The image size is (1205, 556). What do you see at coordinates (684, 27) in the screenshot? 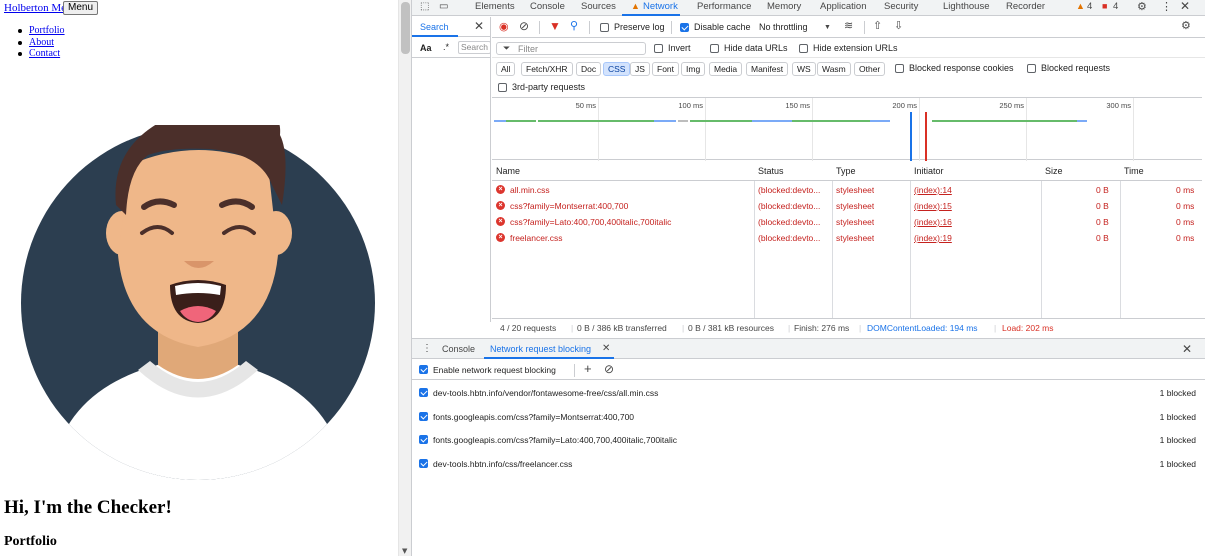
I see `disable-cache-checkbox` at bounding box center [684, 27].